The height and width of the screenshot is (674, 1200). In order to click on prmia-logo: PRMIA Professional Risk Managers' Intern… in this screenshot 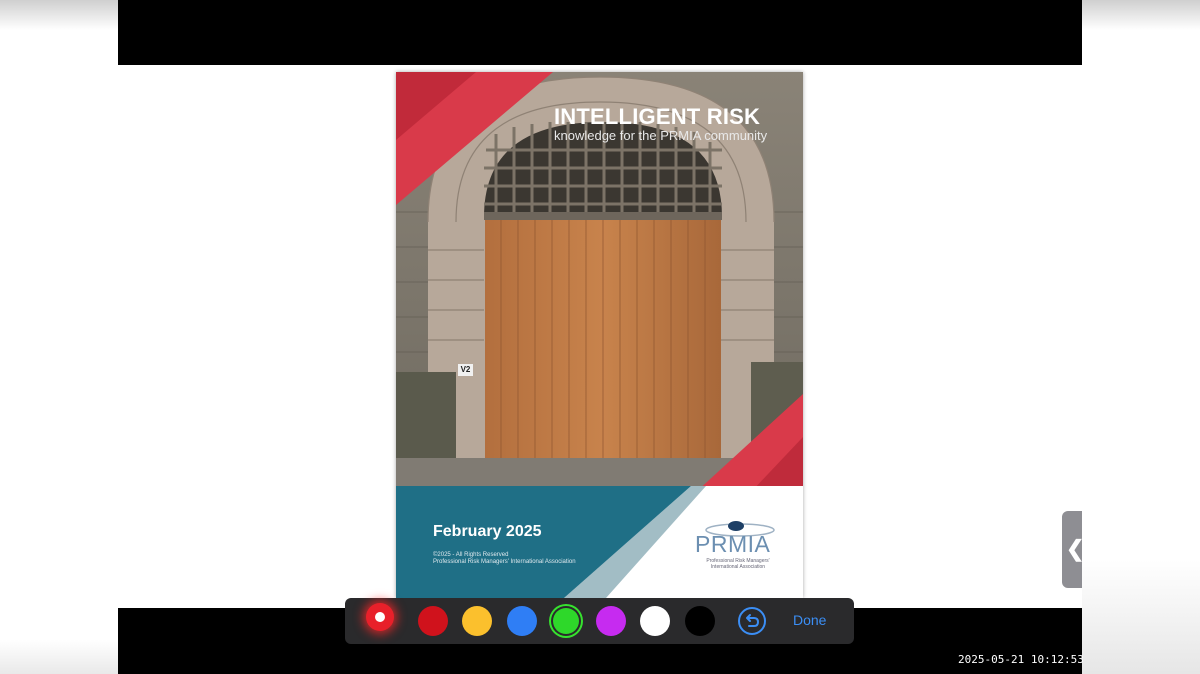, I will do `click(738, 544)`.